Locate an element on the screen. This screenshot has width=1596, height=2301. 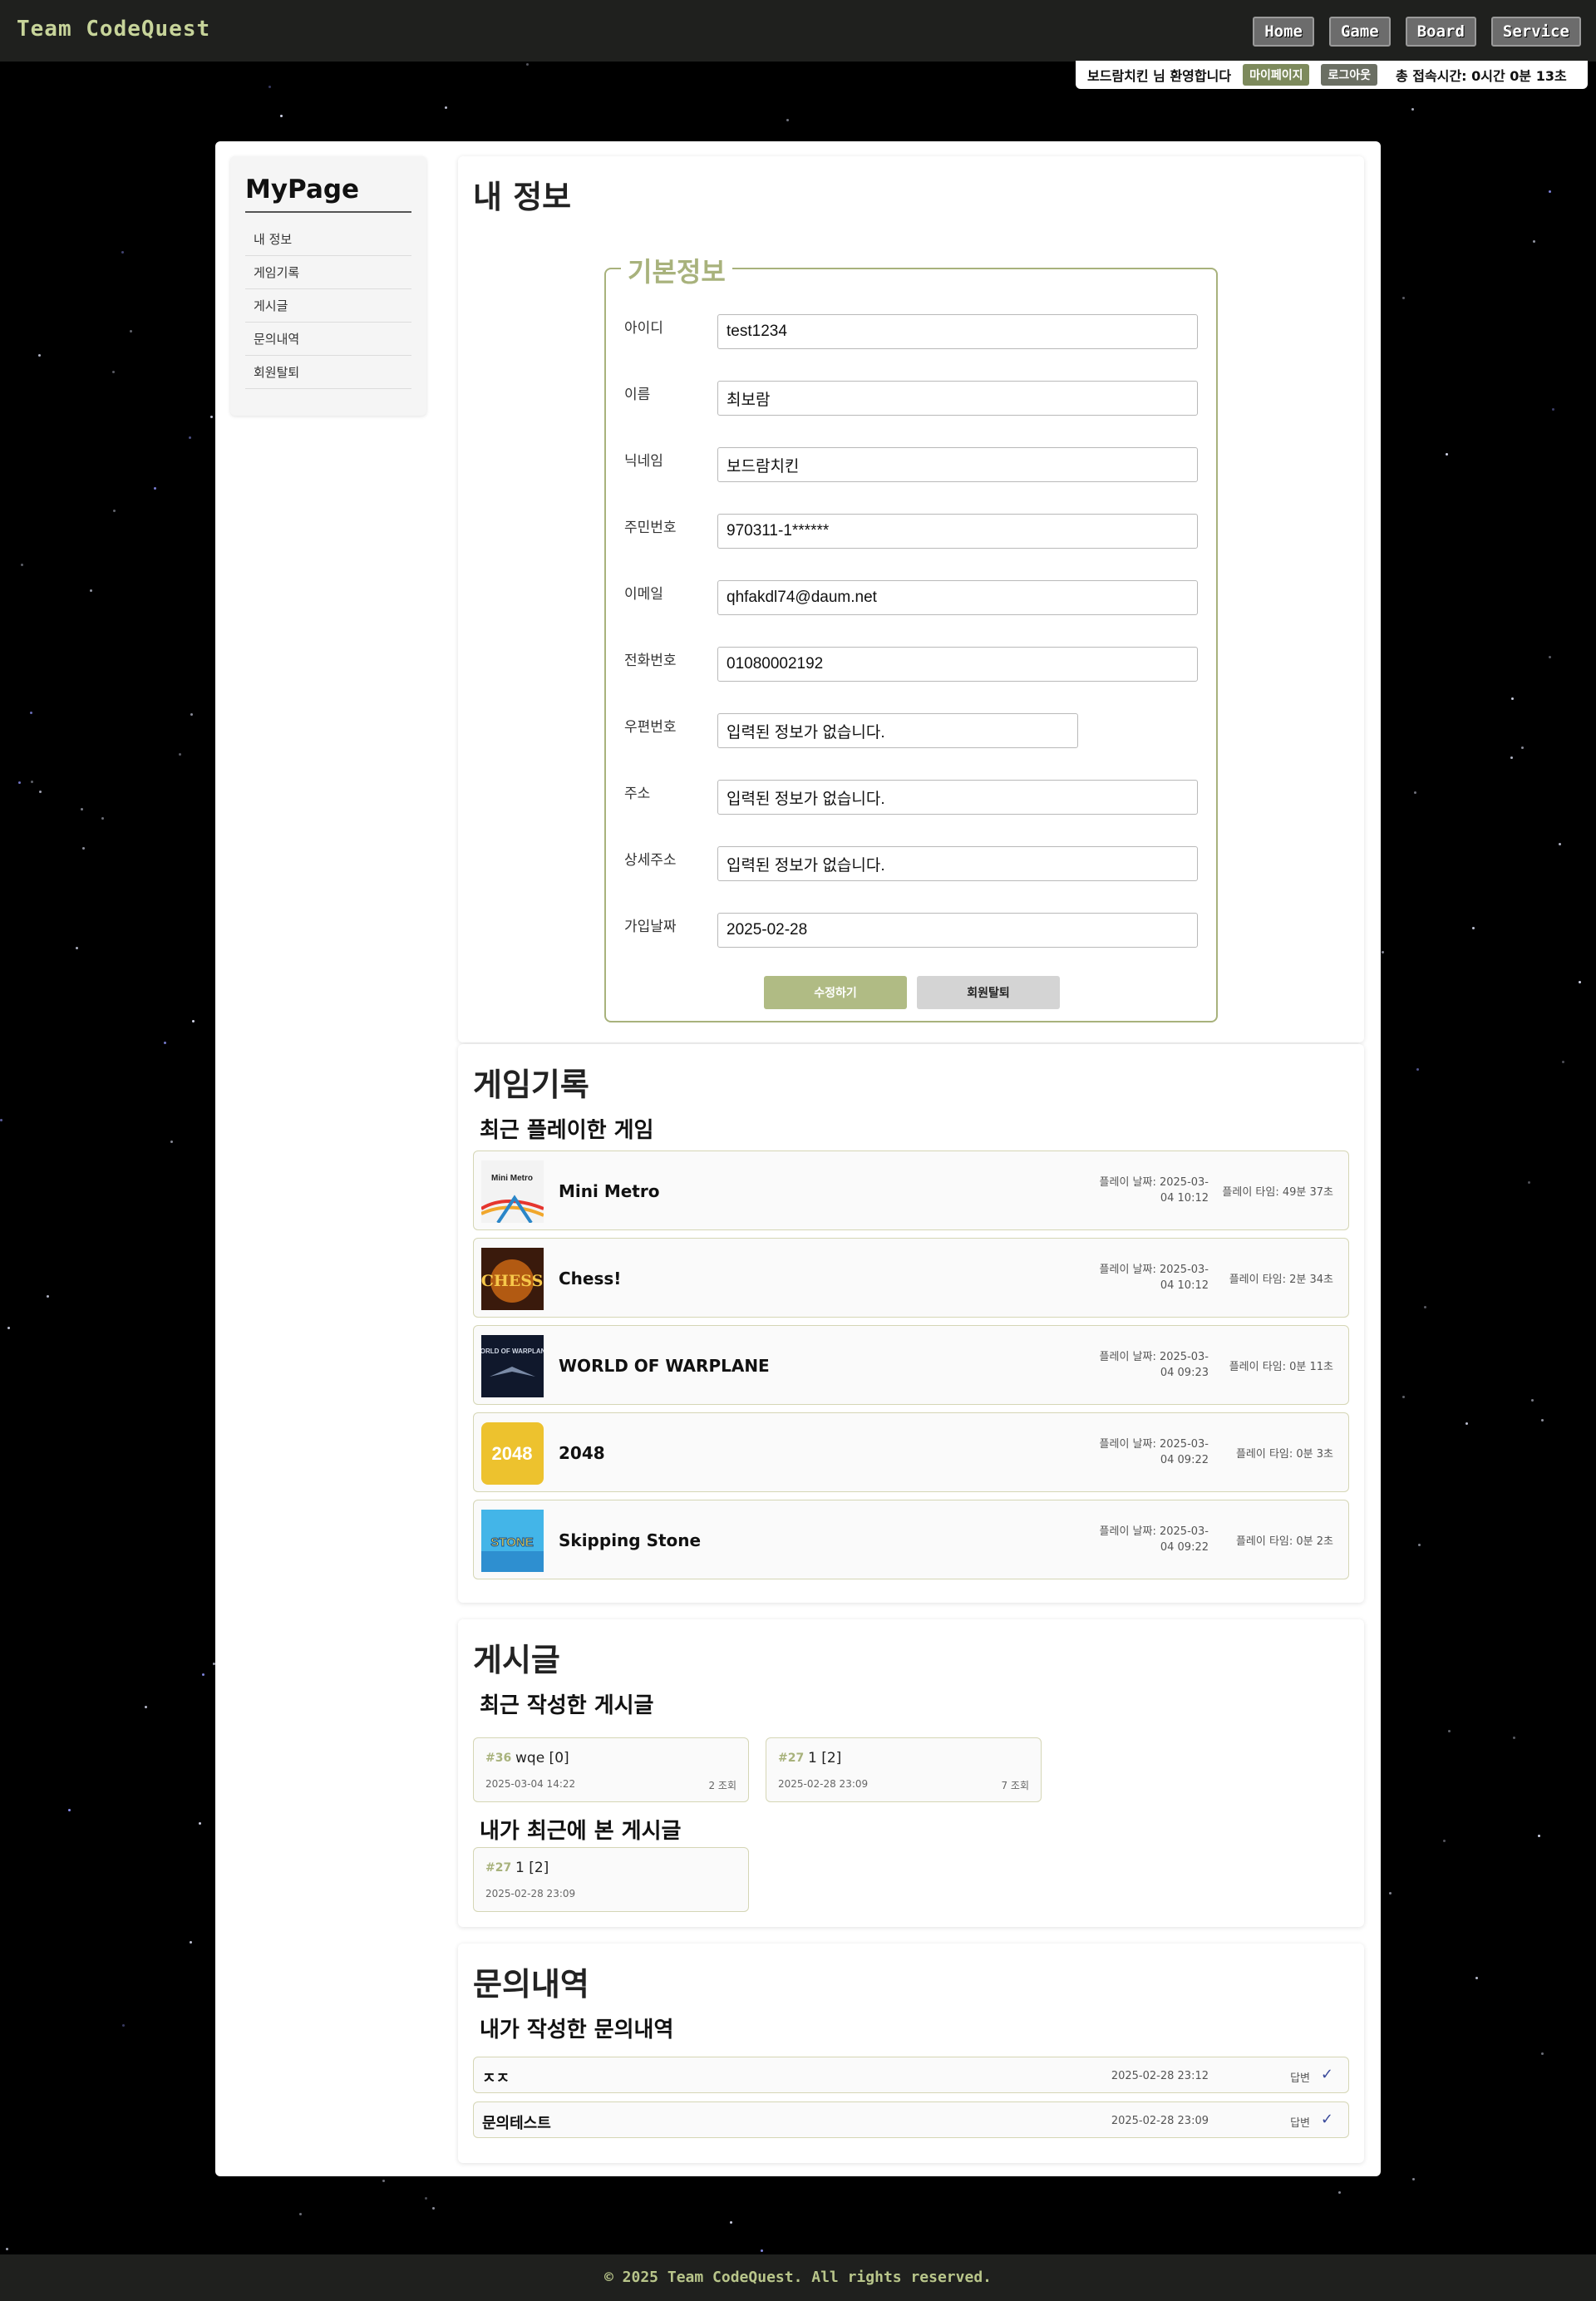
edit-button: 수정하기 is located at coordinates (835, 992).